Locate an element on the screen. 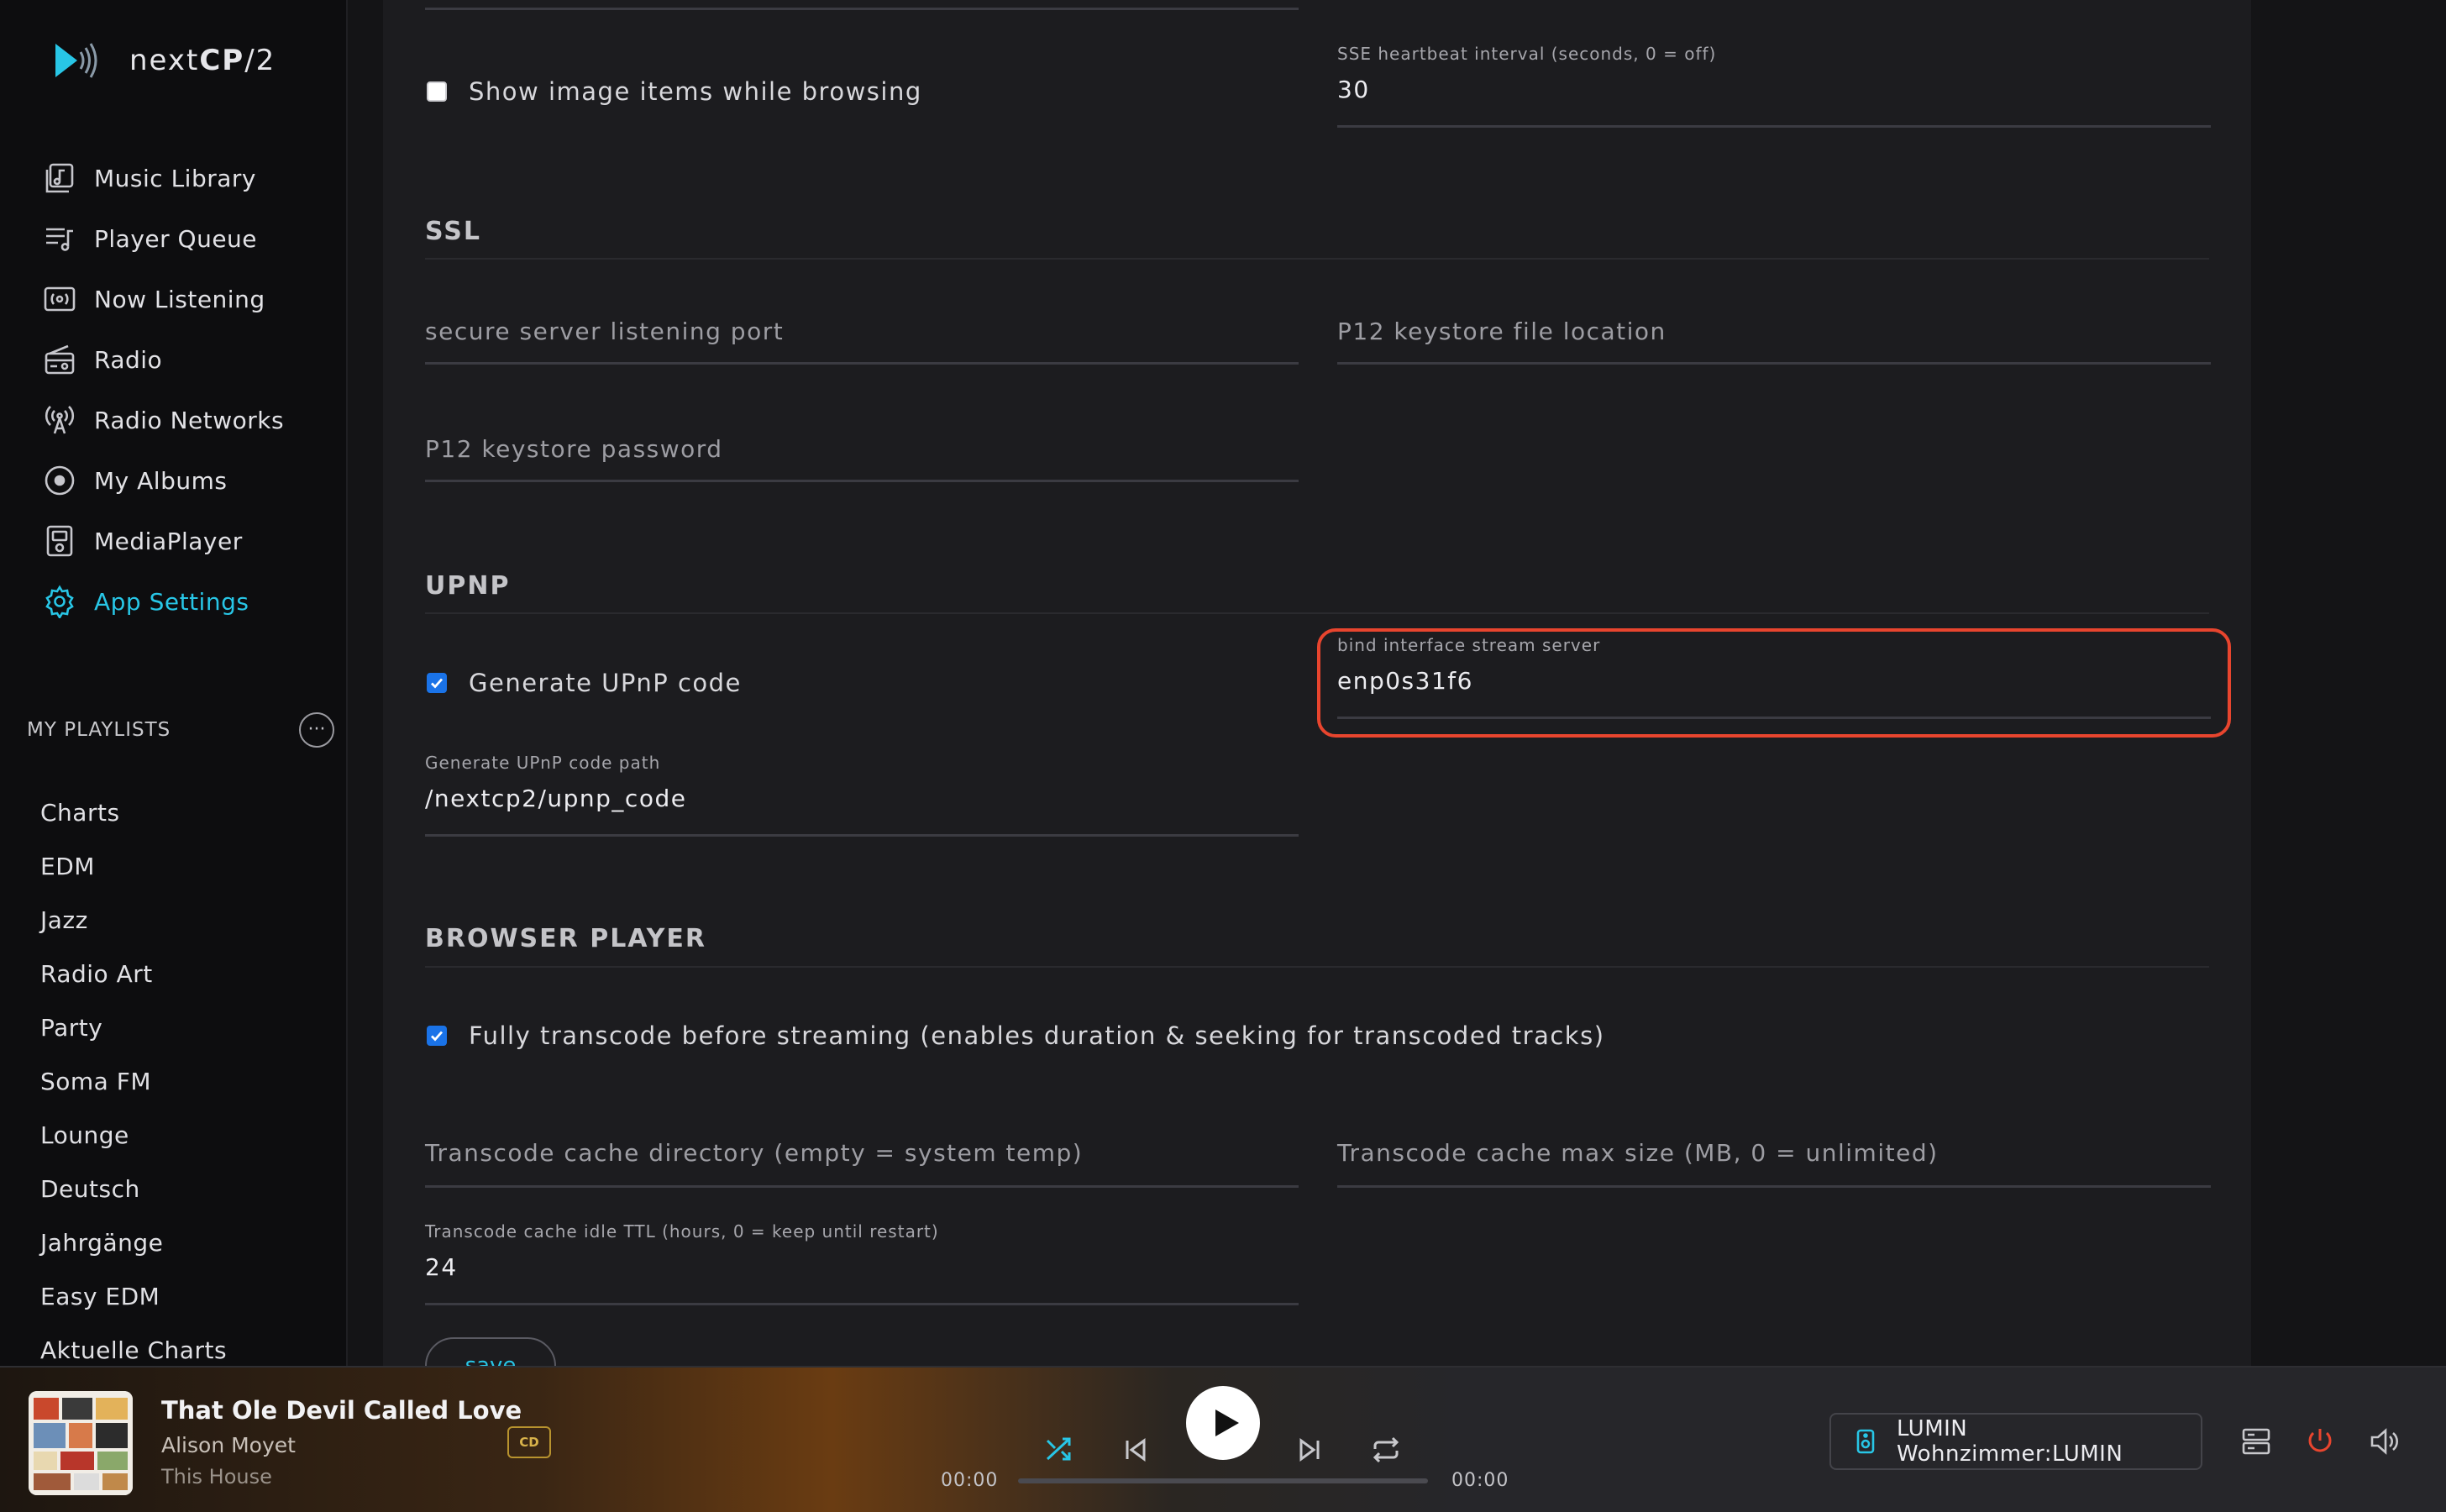  play-icon is located at coordinates (1227, 1423).